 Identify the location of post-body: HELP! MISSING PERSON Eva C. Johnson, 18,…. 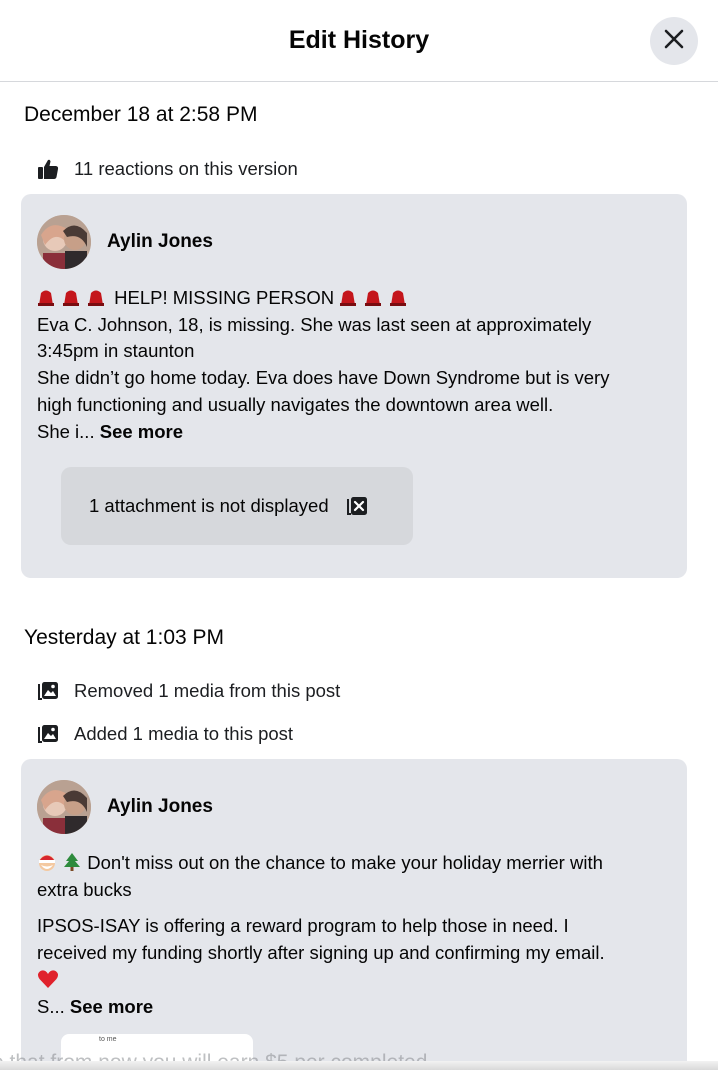
(352, 365).